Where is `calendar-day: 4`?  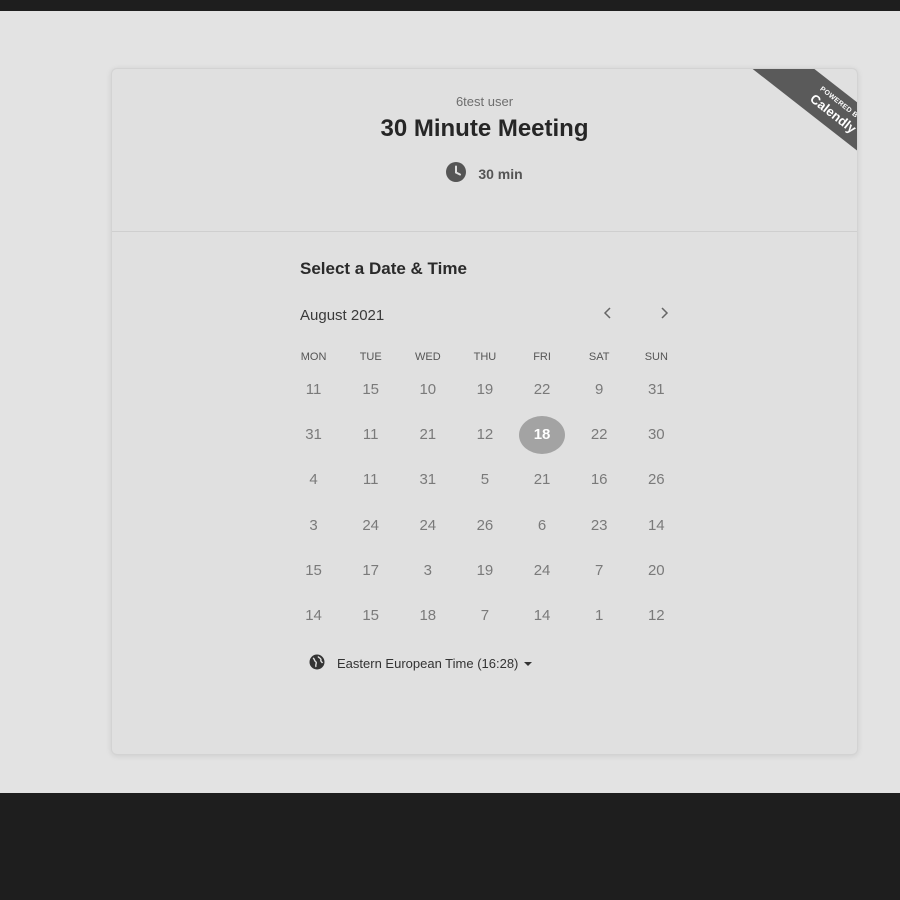 calendar-day: 4 is located at coordinates (314, 480).